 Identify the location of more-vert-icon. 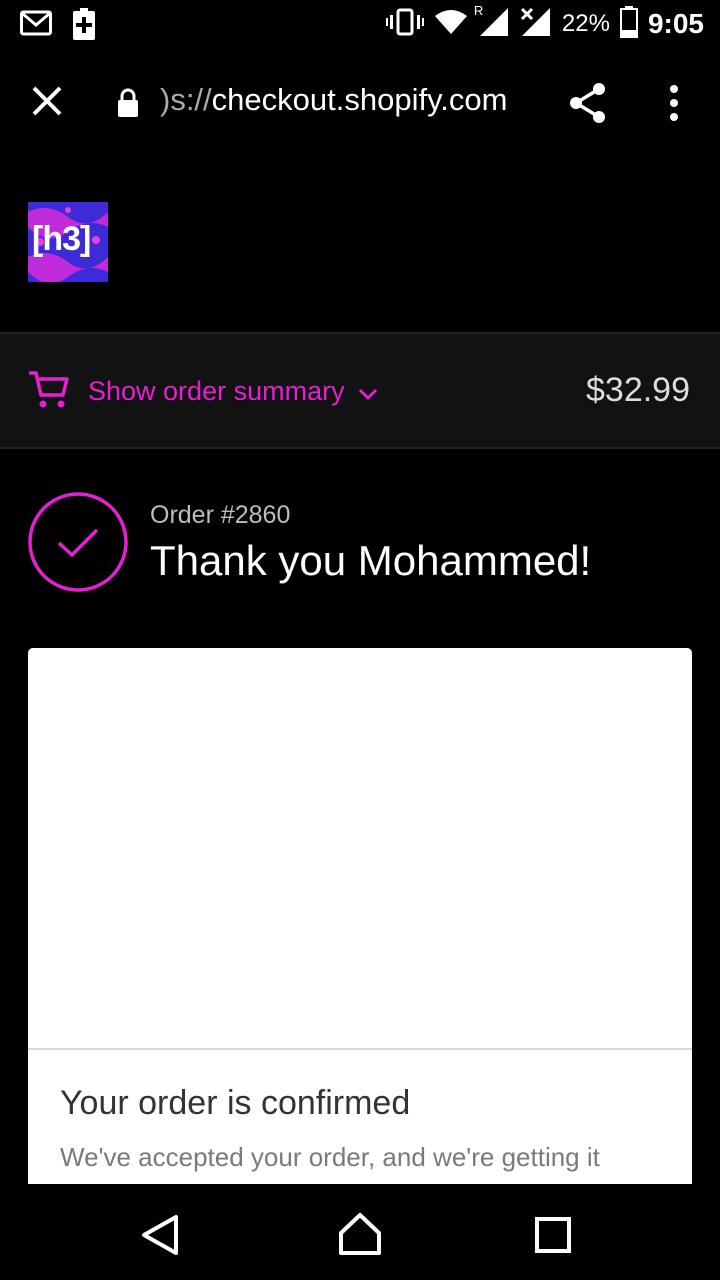
(674, 105).